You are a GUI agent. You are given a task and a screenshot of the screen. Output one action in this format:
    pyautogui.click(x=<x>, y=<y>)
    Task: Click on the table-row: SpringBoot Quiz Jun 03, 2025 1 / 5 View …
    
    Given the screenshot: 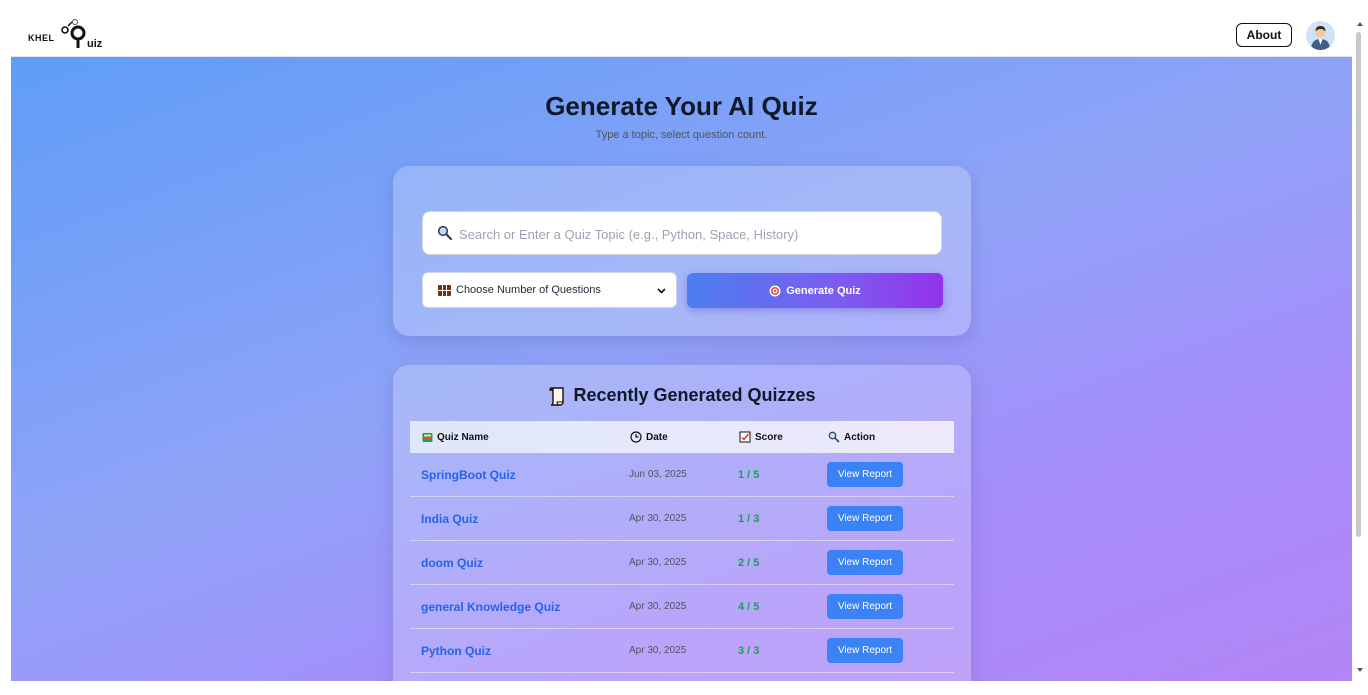 What is the action you would take?
    pyautogui.click(x=682, y=475)
    